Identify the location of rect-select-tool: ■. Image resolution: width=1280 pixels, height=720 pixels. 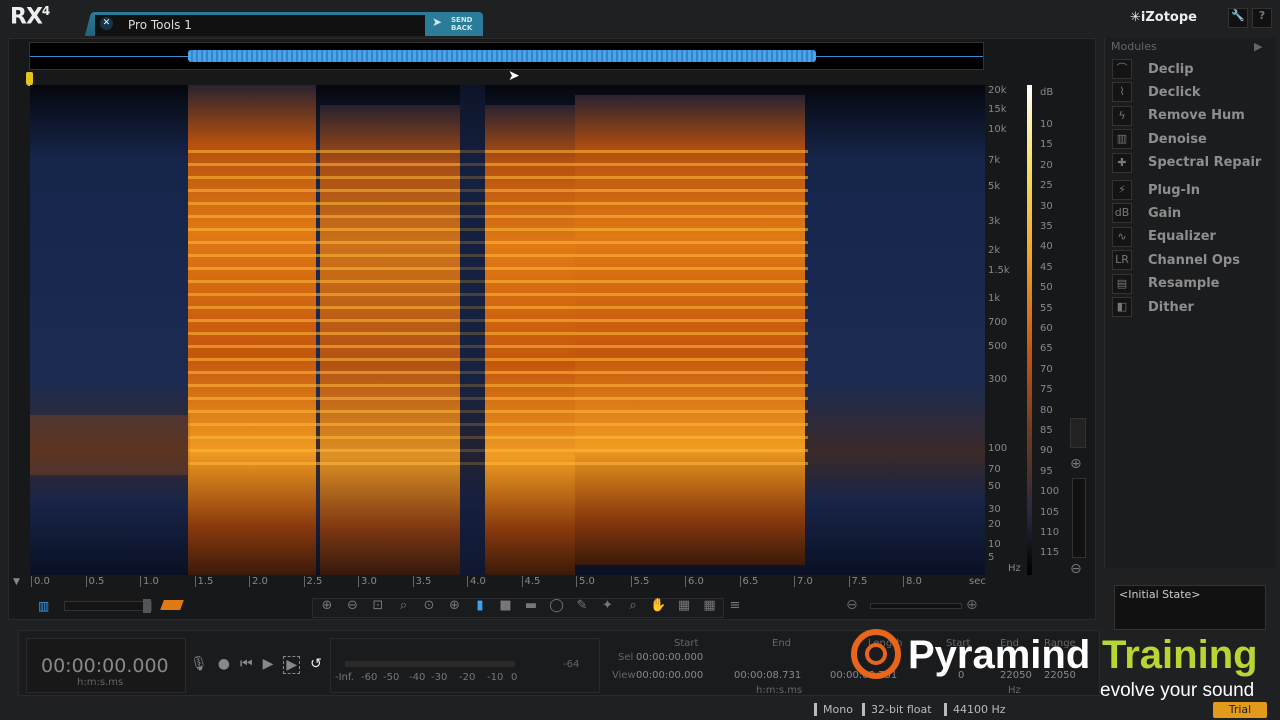
(506, 605).